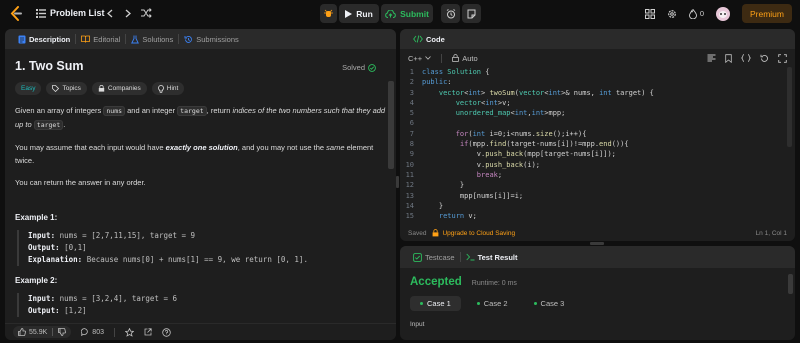 The image size is (800, 343). What do you see at coordinates (62, 332) in the screenshot?
I see `thumbs-down-icon` at bounding box center [62, 332].